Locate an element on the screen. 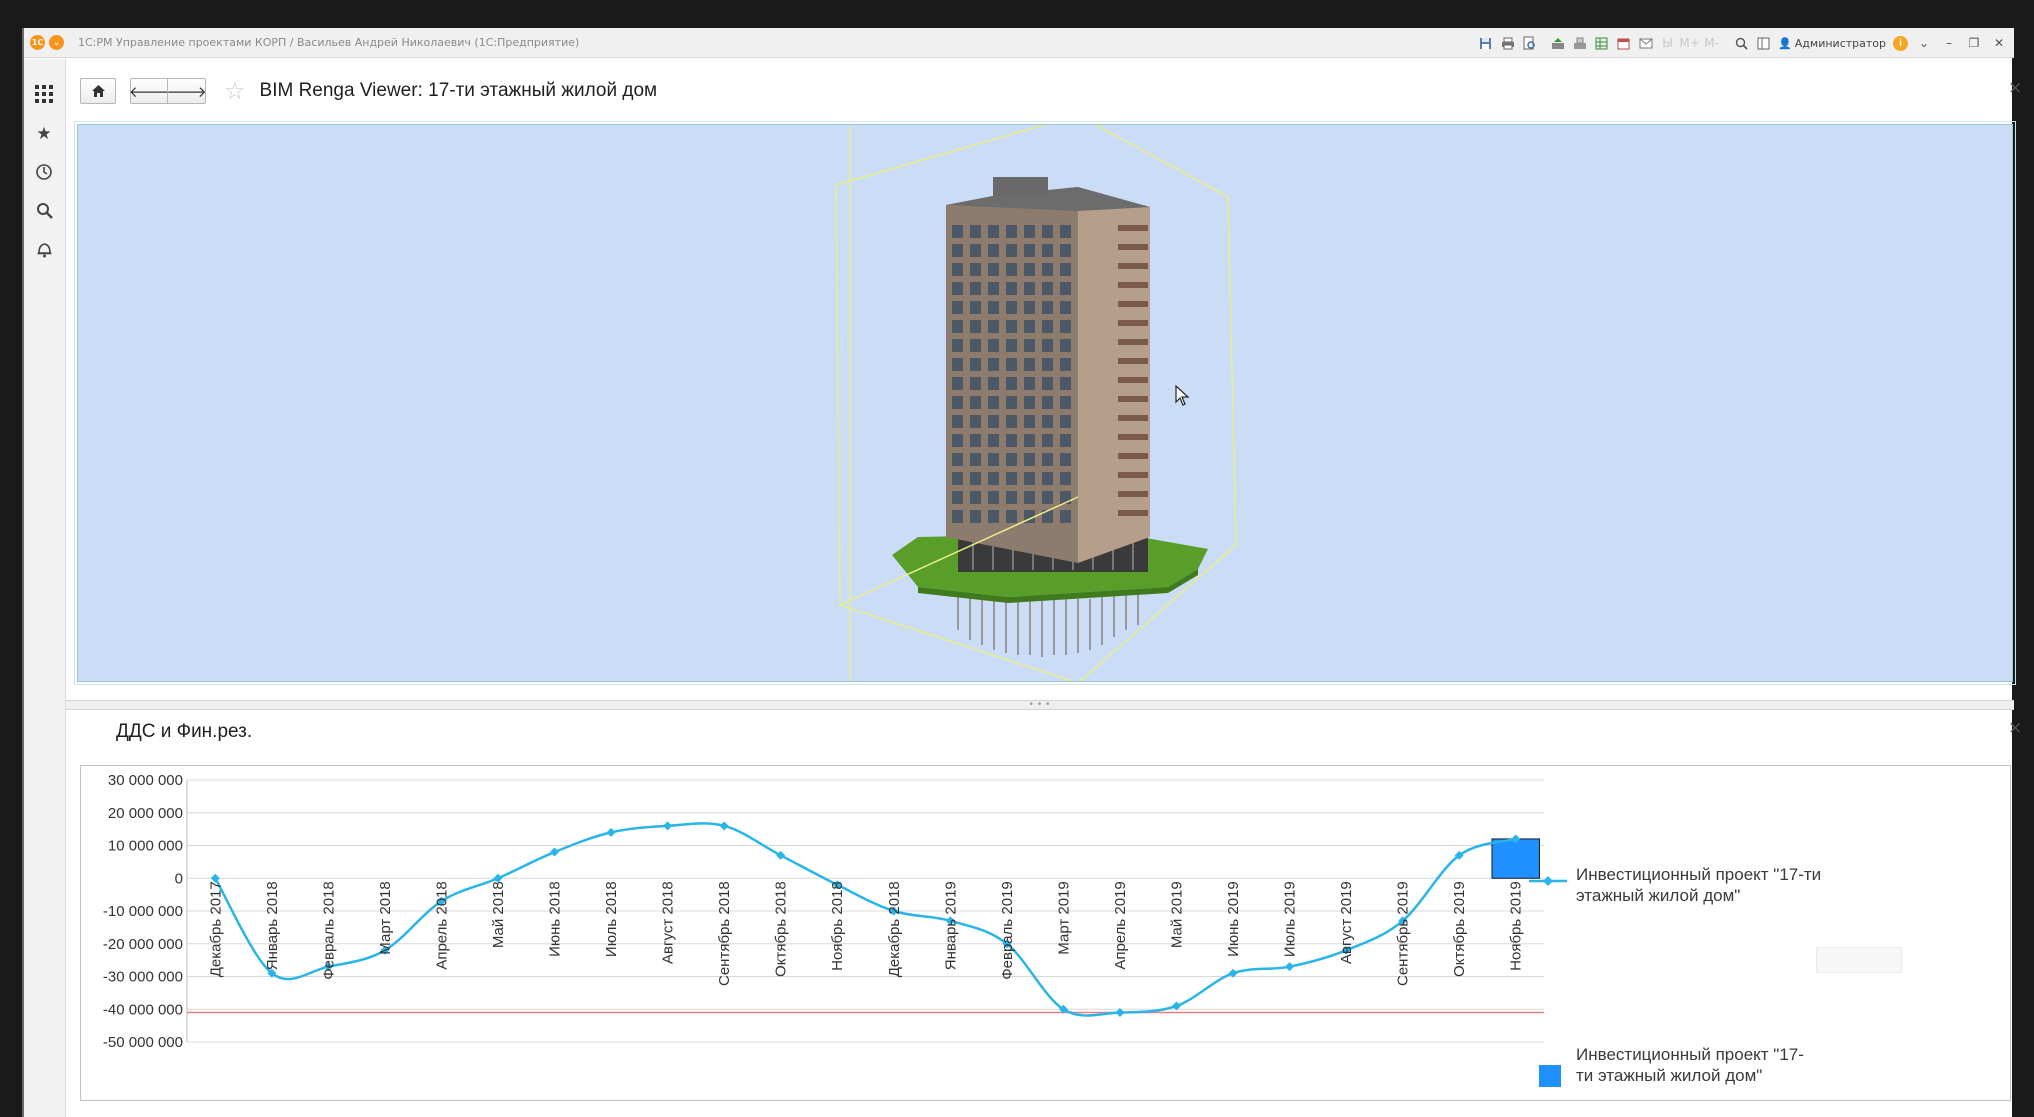  preview-icon is located at coordinates (1529, 43).